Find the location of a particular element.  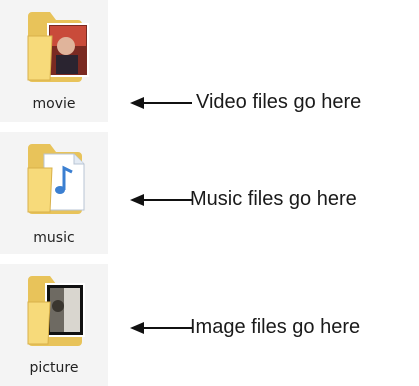

folder-picture: picture is located at coordinates (54, 325).